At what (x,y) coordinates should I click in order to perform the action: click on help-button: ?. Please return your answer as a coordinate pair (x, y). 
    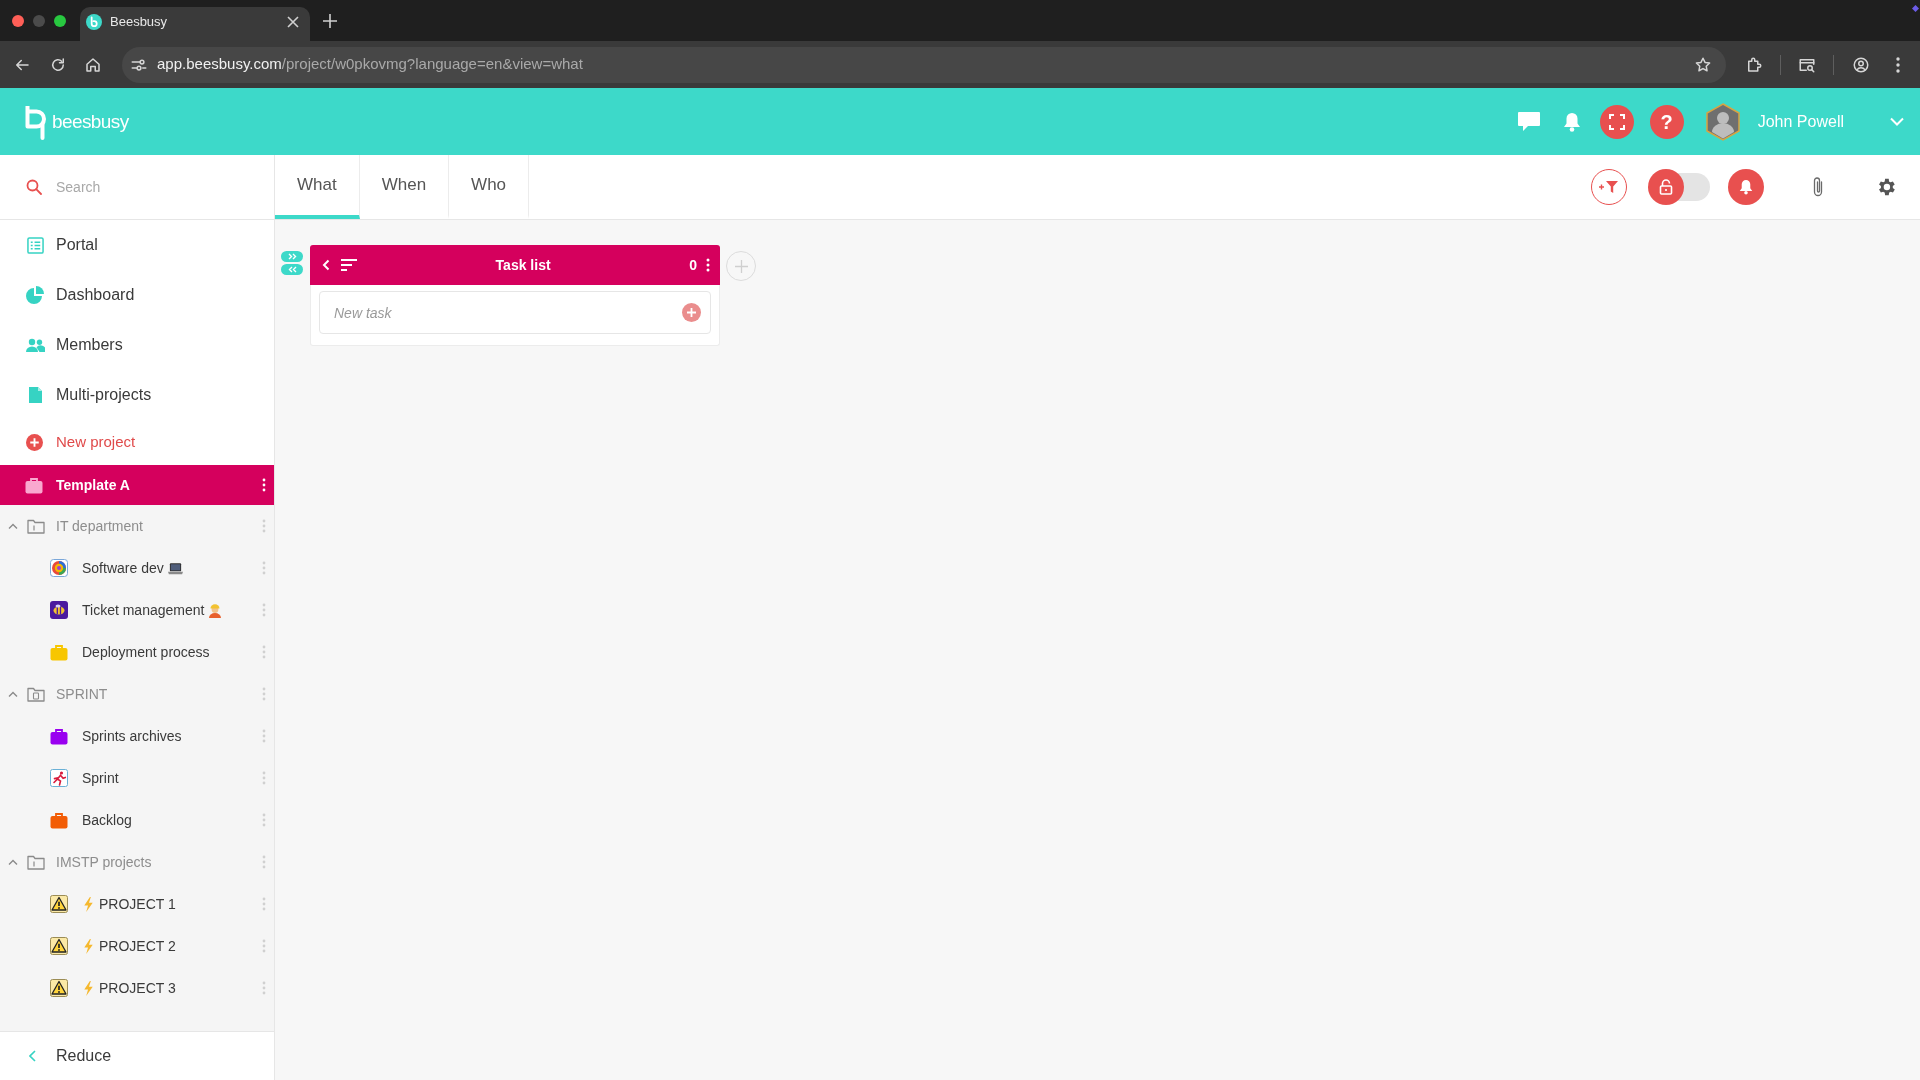
    Looking at the image, I should click on (1666, 121).